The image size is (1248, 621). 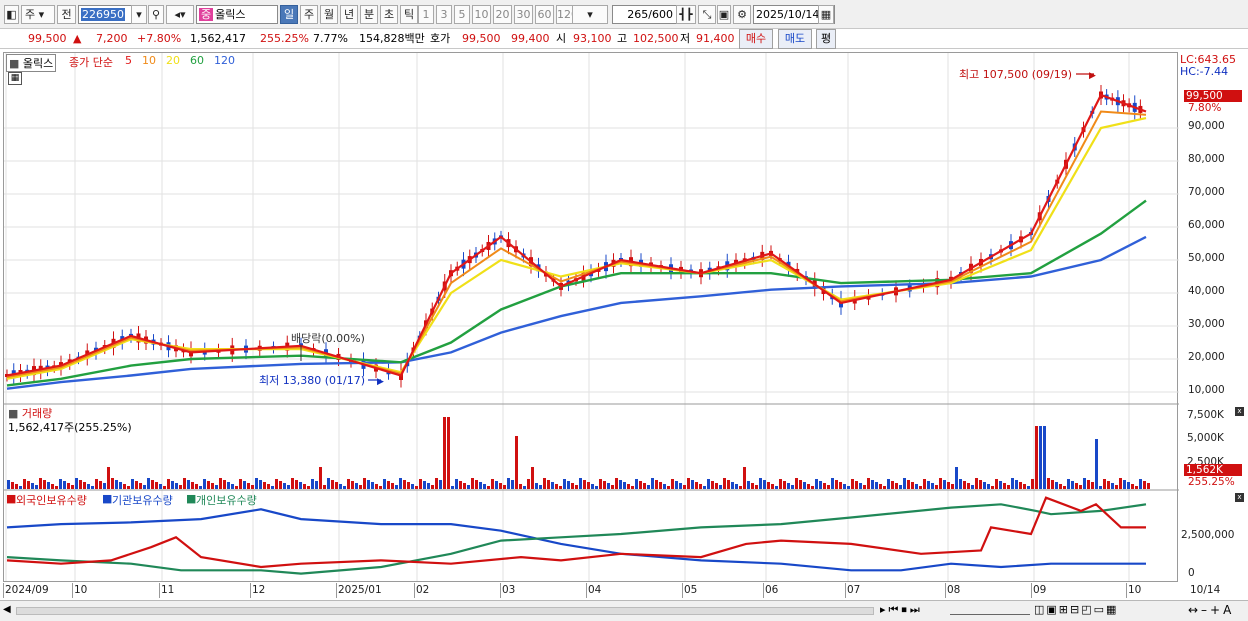 I want to click on last-price-pct: 7.80%, so click(x=1205, y=108).